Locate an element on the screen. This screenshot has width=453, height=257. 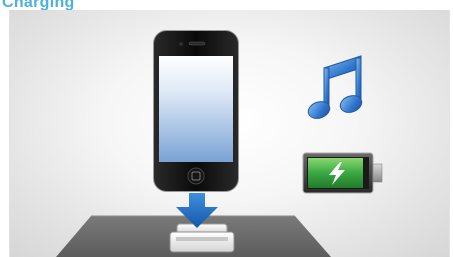
smartphone-icon is located at coordinates (196, 111).